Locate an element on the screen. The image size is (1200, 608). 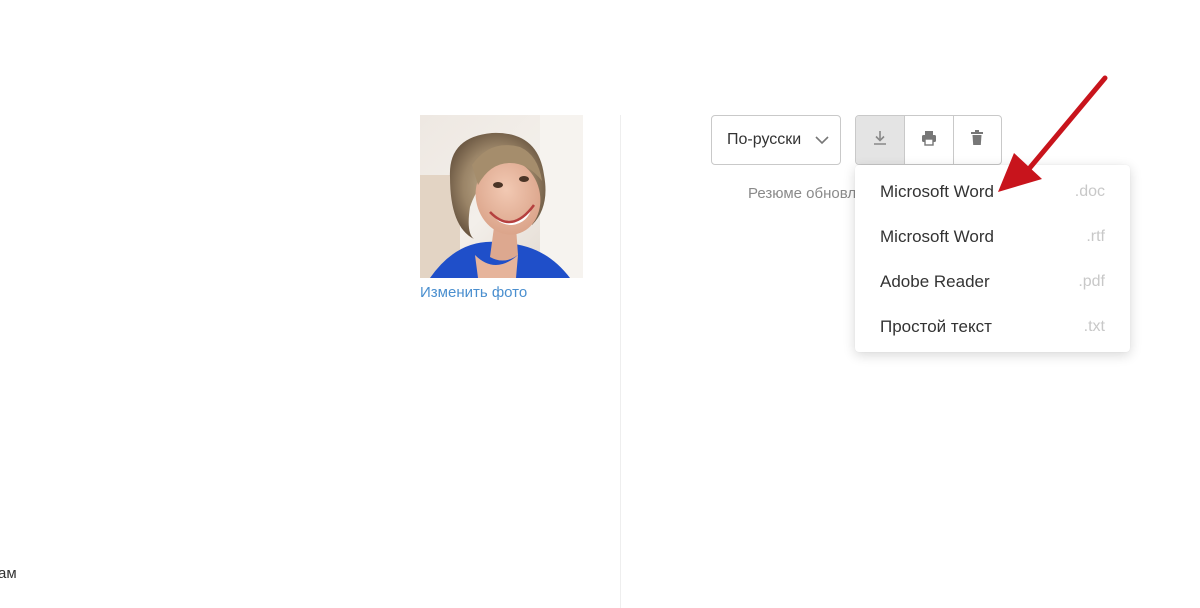
download-icon is located at coordinates (880, 140).